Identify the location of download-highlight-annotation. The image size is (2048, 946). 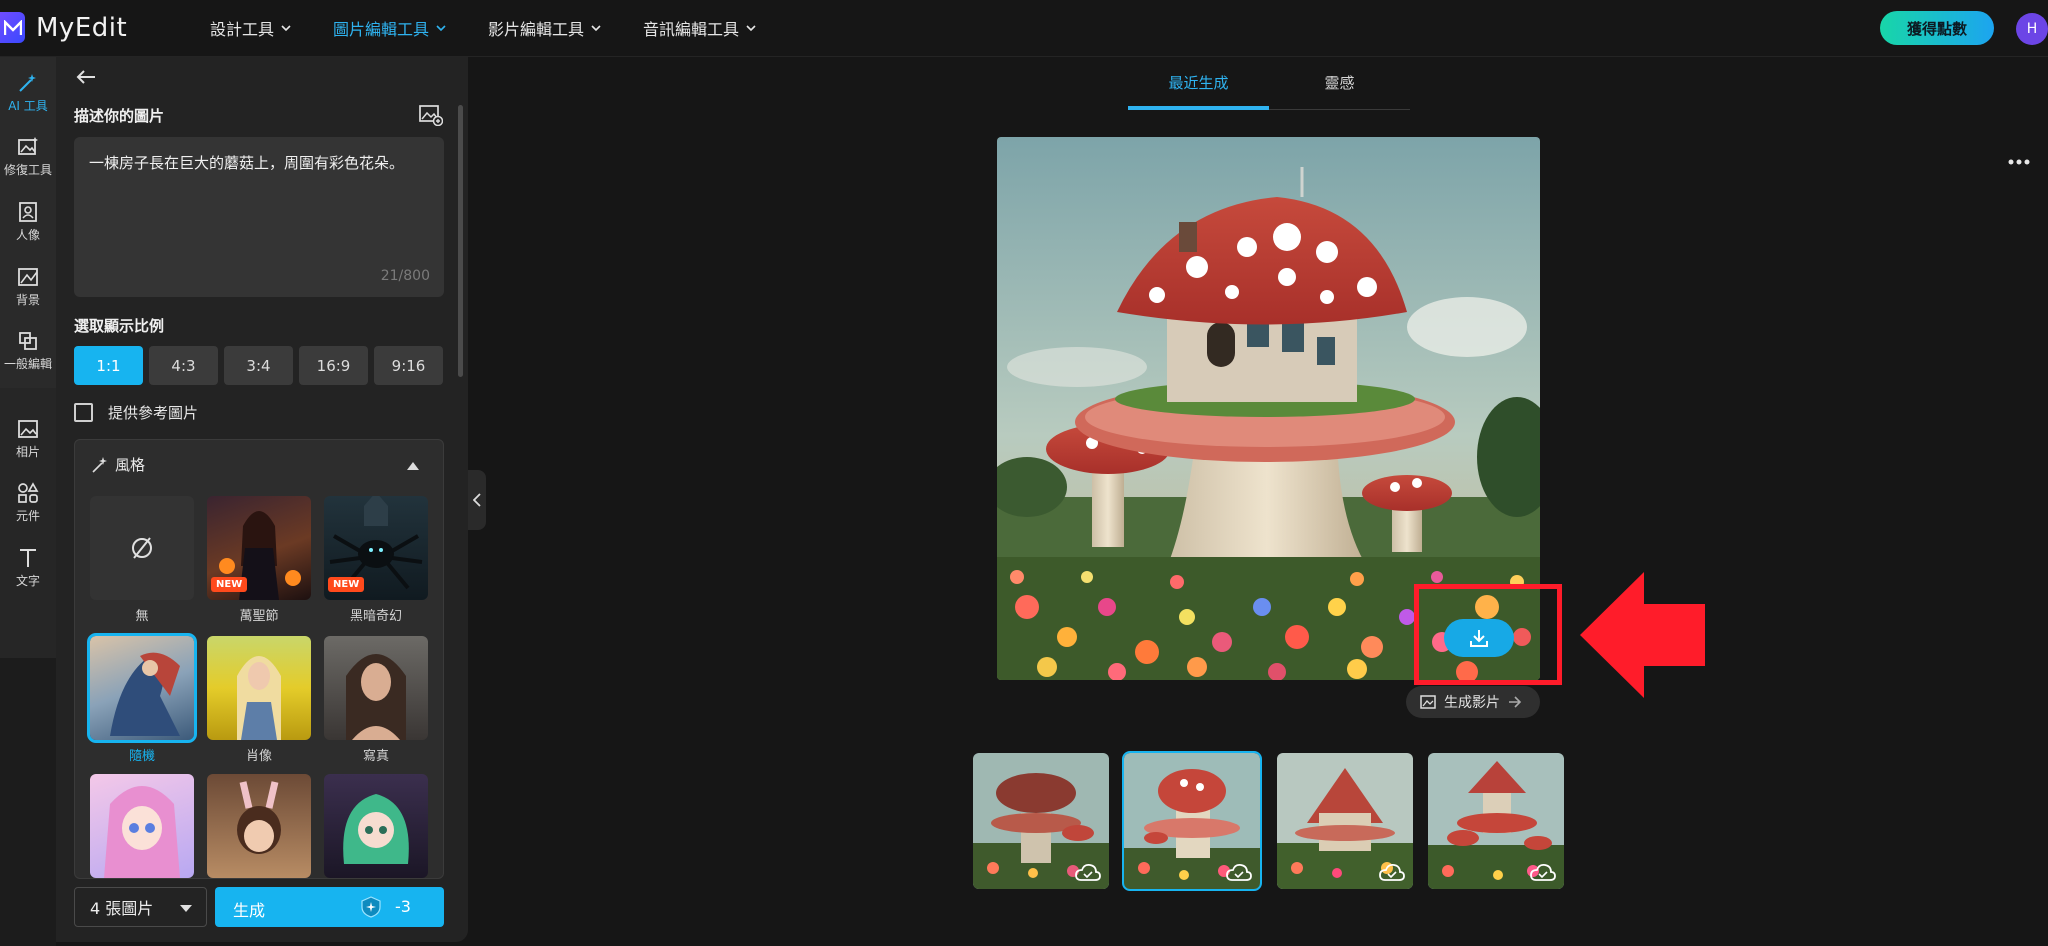
(1488, 634).